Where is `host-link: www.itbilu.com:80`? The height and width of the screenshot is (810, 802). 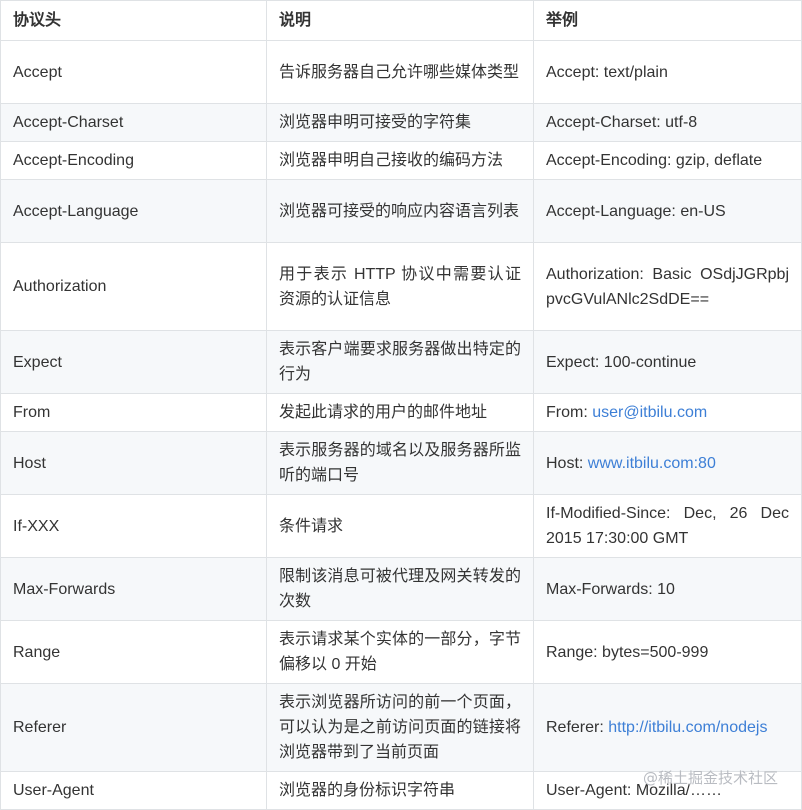
host-link: www.itbilu.com:80 is located at coordinates (652, 463).